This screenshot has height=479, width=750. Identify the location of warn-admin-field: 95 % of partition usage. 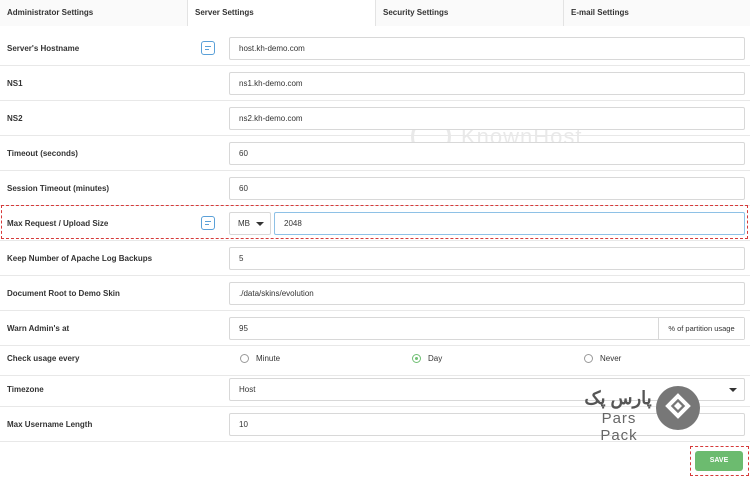
(487, 328).